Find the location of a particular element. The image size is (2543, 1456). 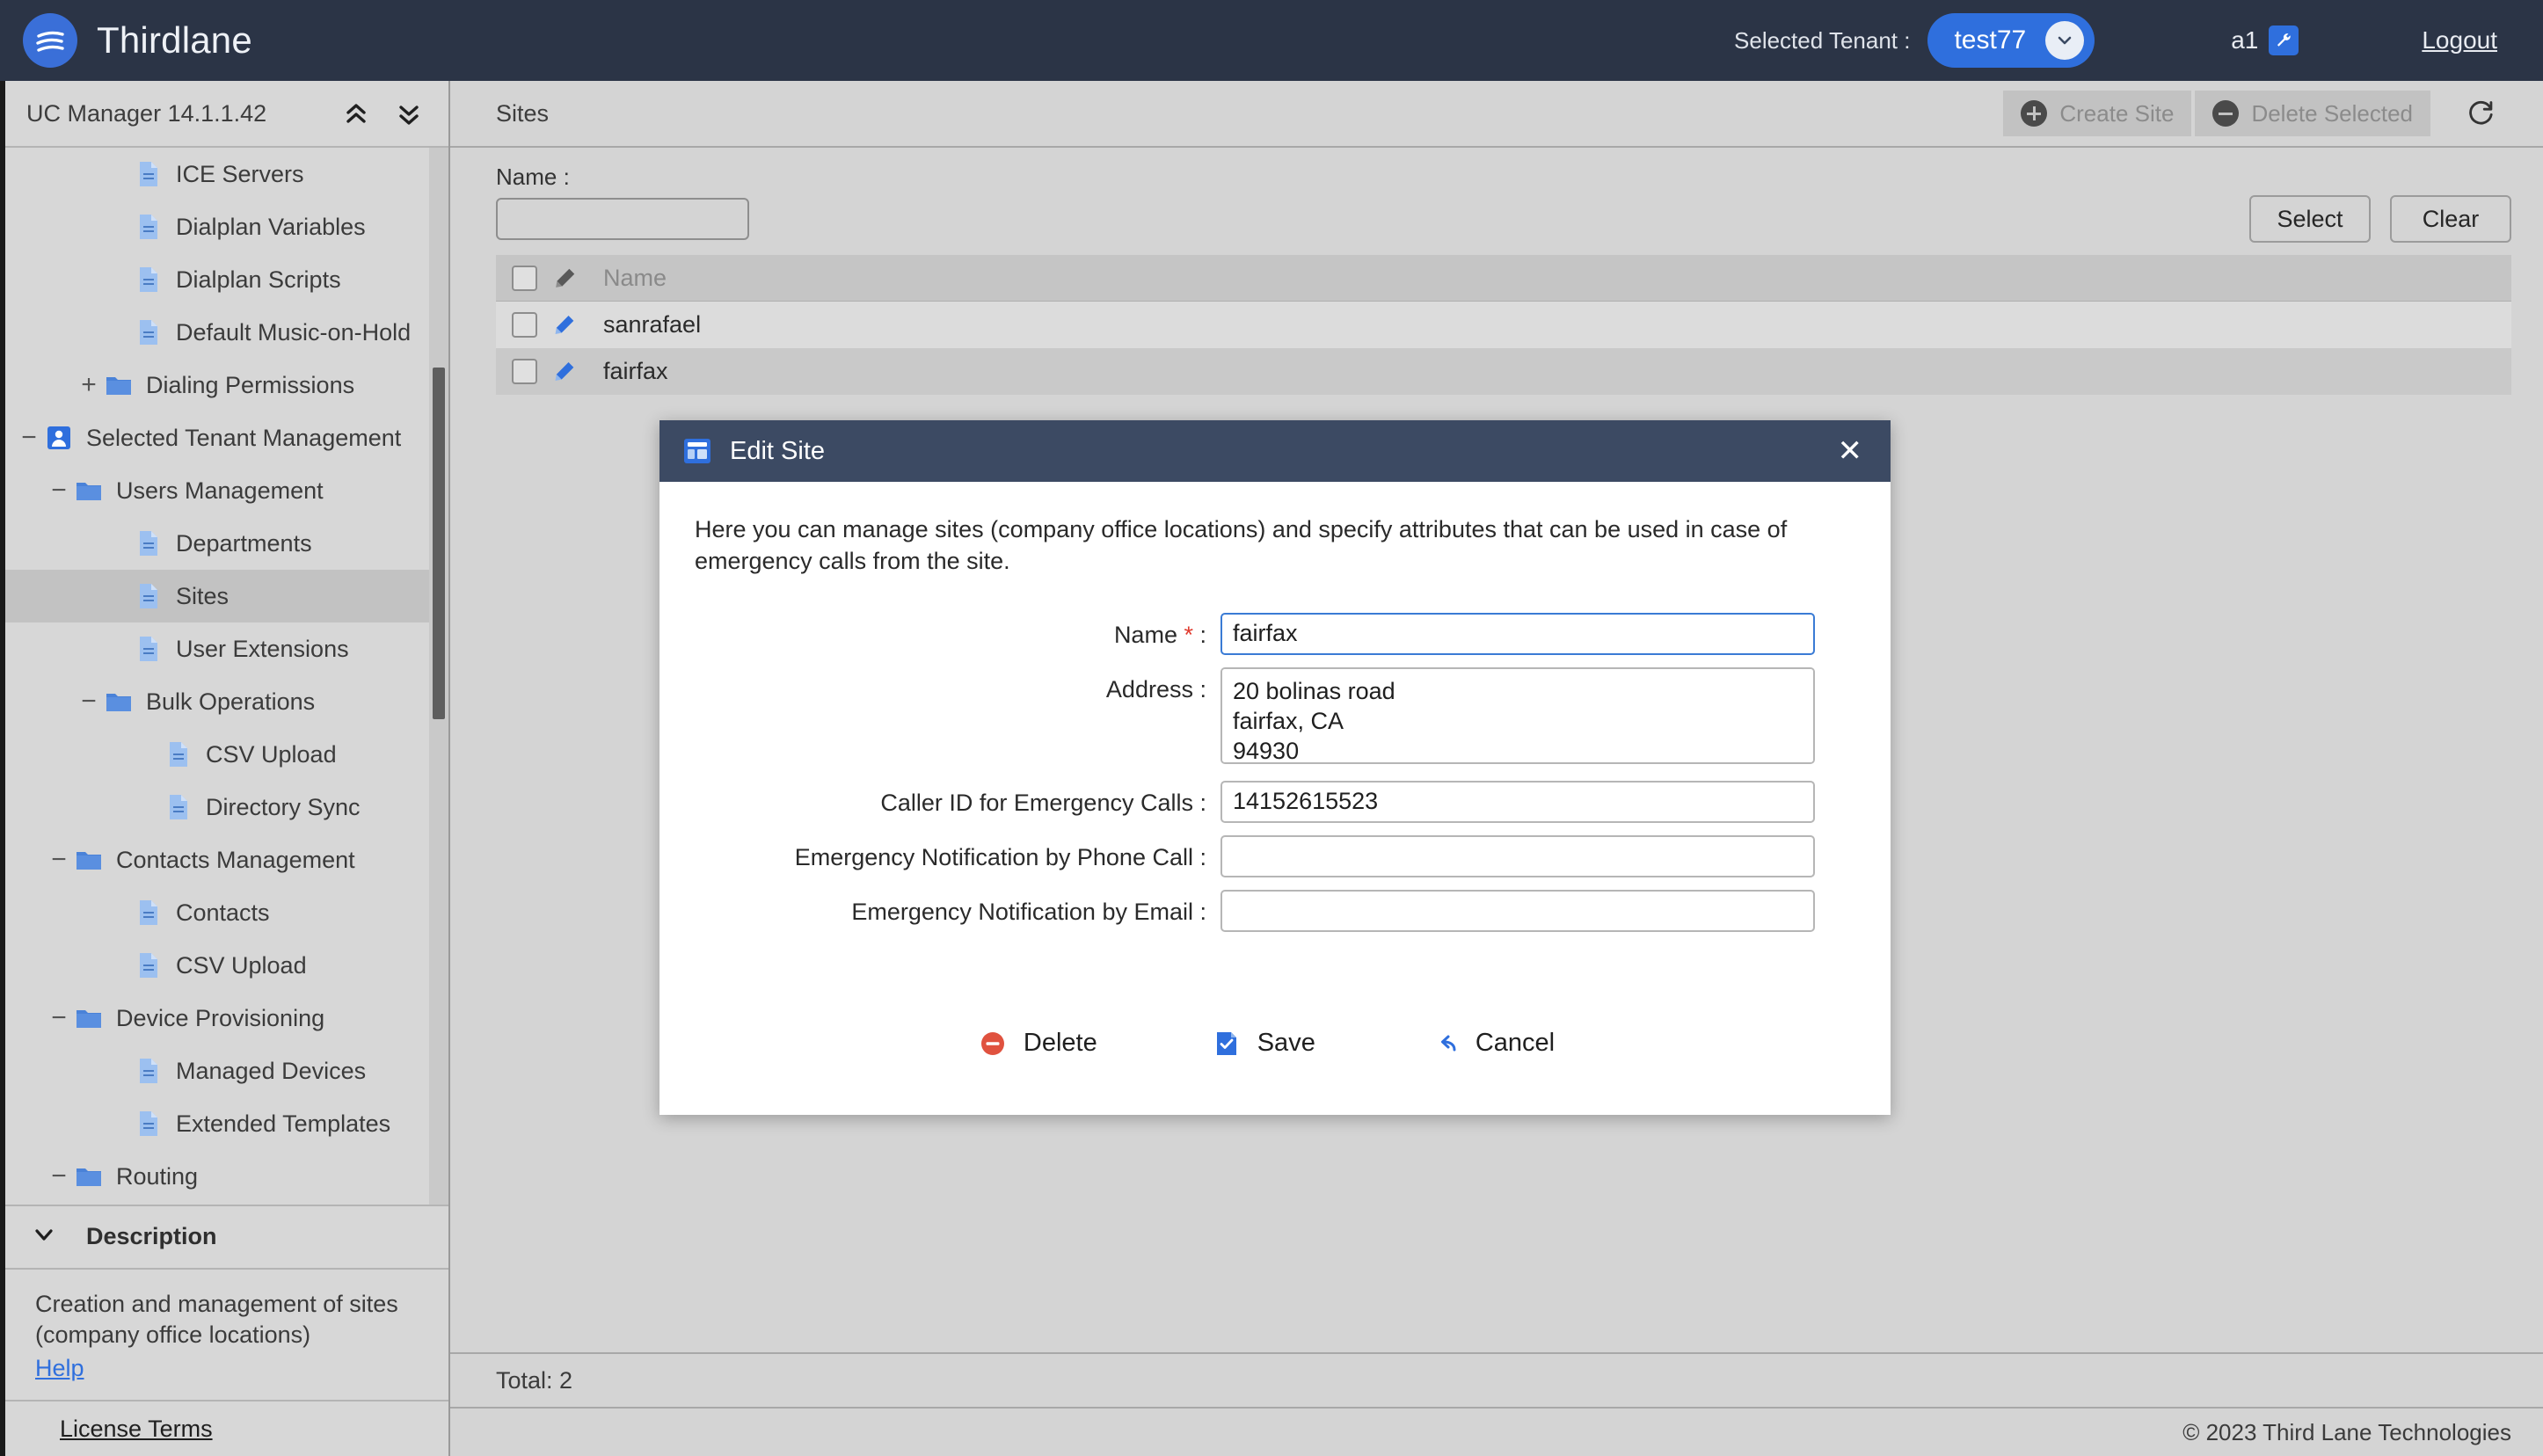

license-terms-link: License Terms is located at coordinates (136, 1429).